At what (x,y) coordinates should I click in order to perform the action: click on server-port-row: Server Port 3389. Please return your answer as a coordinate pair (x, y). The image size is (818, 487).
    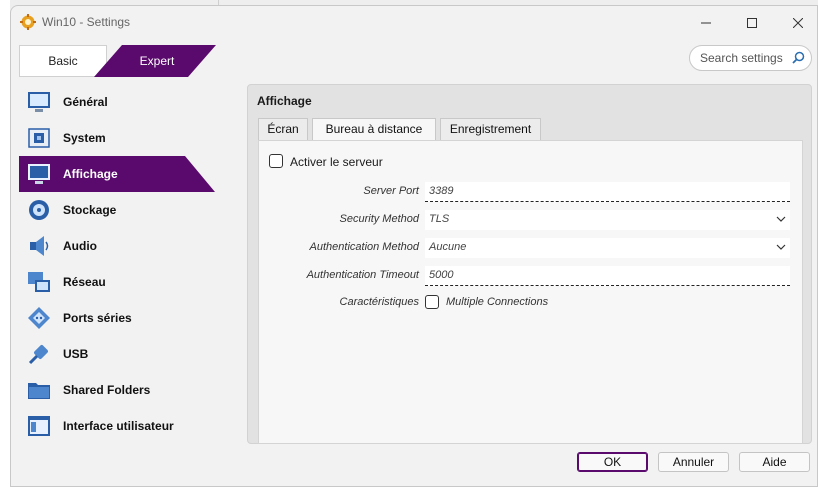
    Looking at the image, I should click on (531, 192).